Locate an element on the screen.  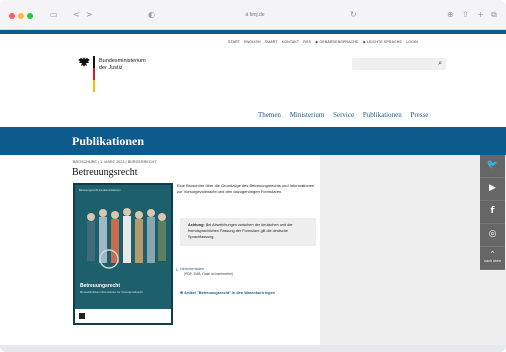
meta-link-start: START is located at coordinates (234, 42).